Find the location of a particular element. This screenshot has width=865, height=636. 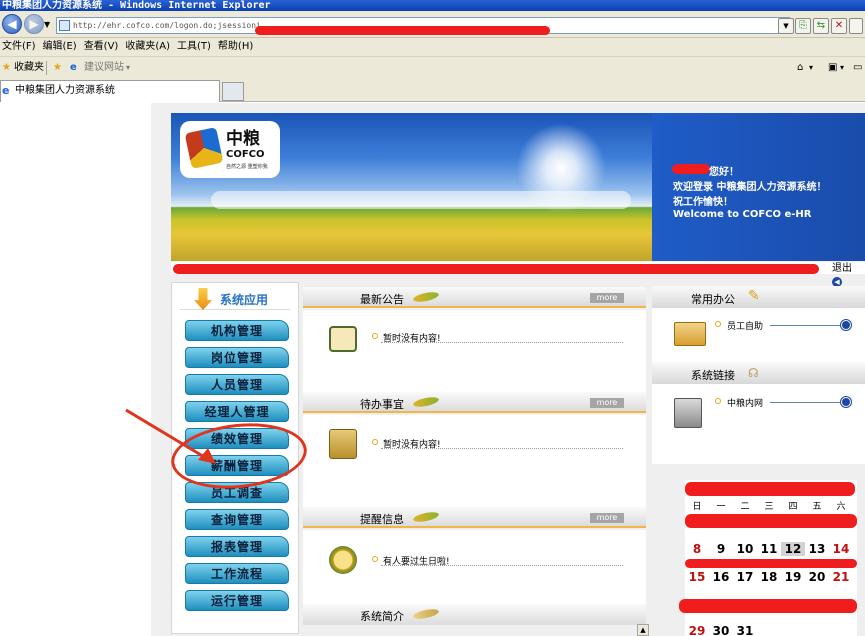

reminder-body: 有人要过生日啦! is located at coordinates (474, 567).